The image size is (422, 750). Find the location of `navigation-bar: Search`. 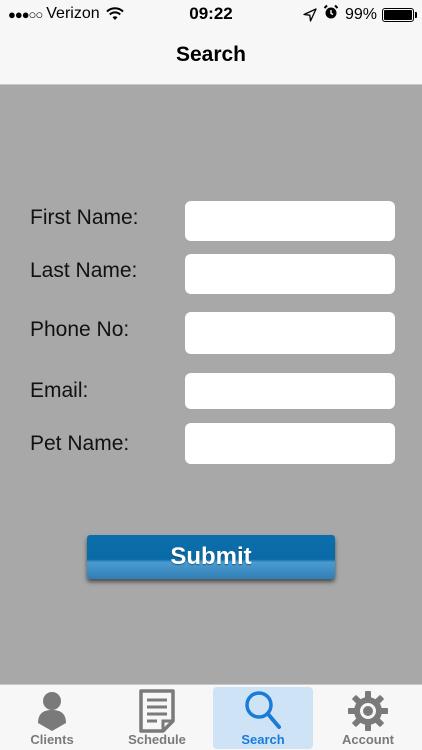

navigation-bar: Search is located at coordinates (211, 57).